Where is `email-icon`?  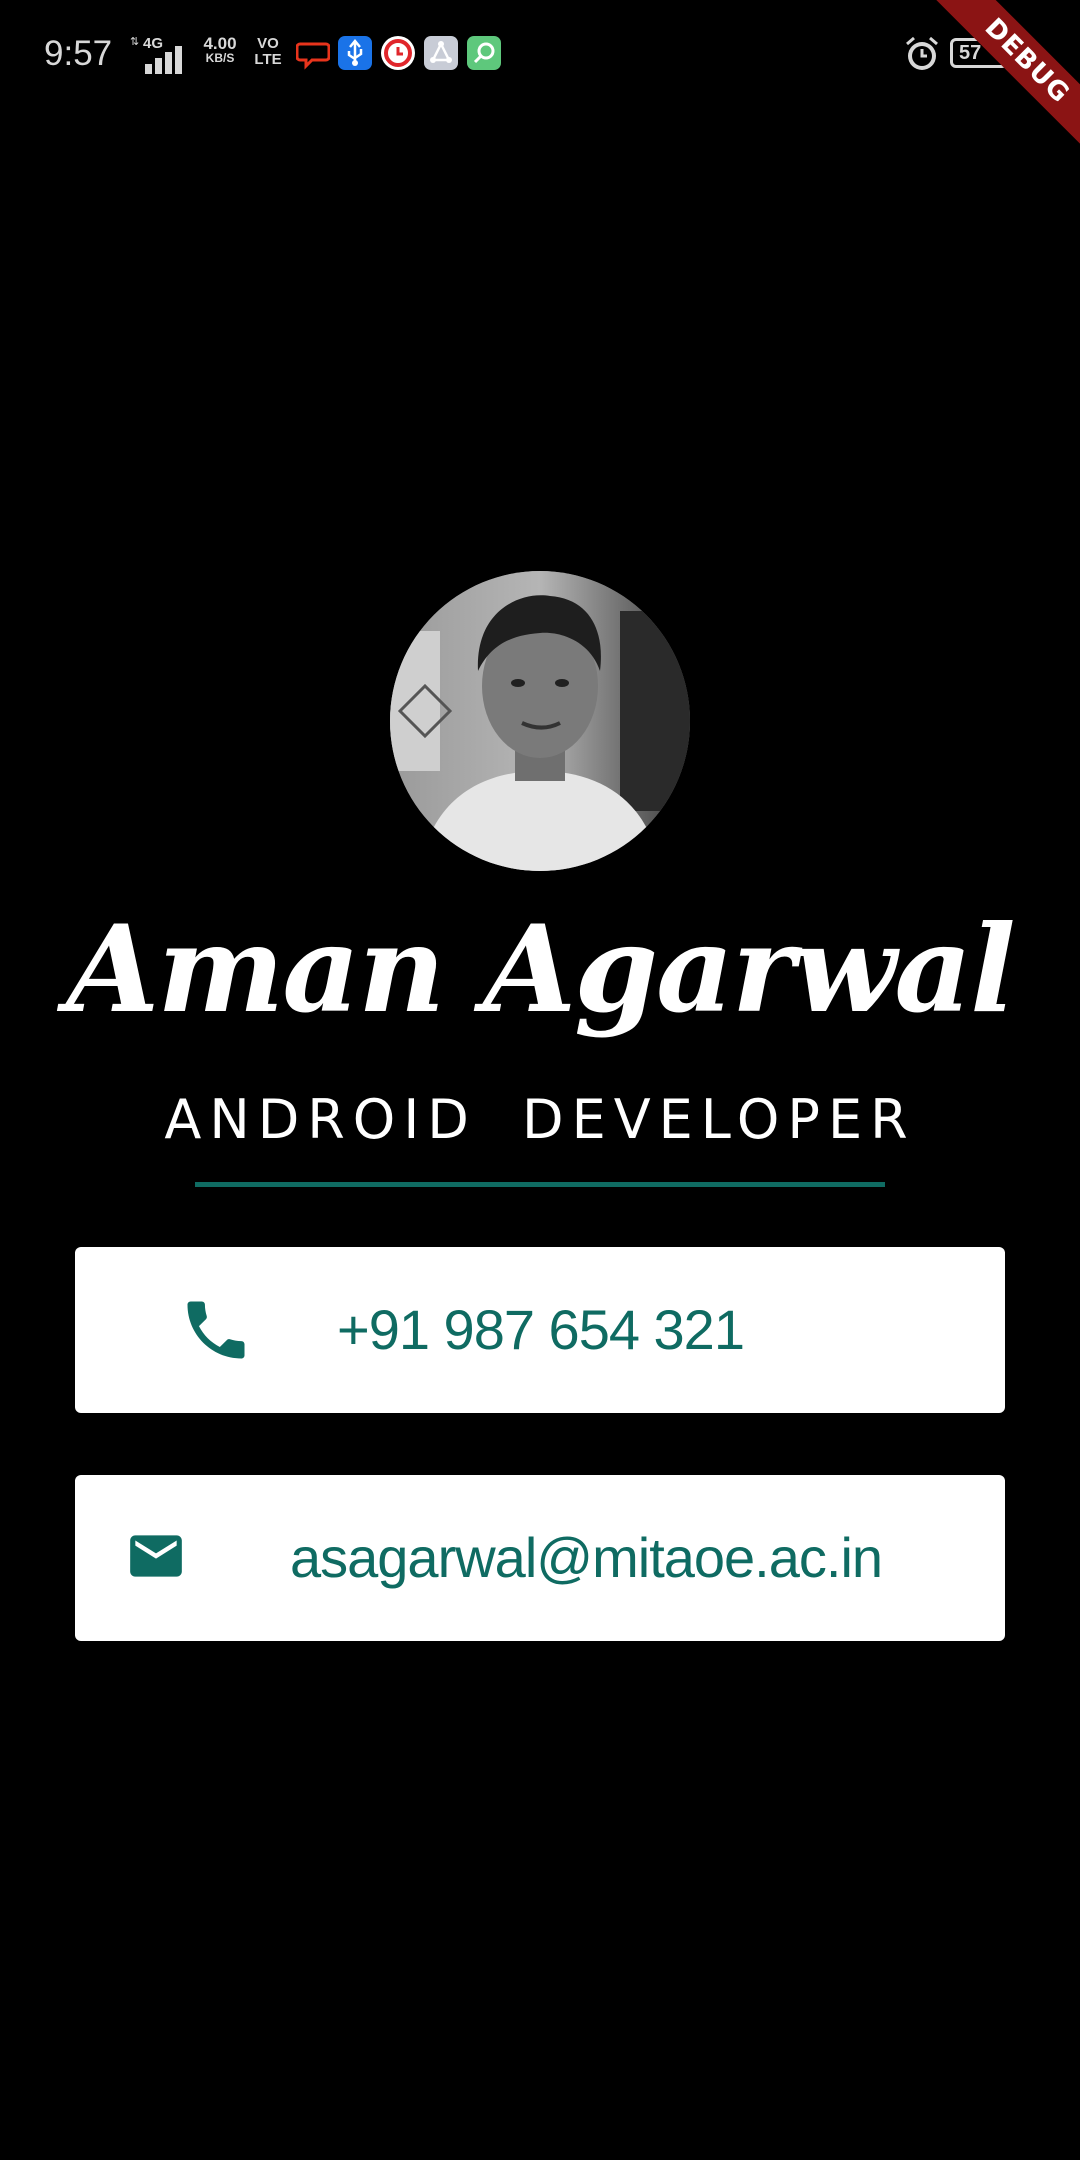
email-icon is located at coordinates (156, 1558).